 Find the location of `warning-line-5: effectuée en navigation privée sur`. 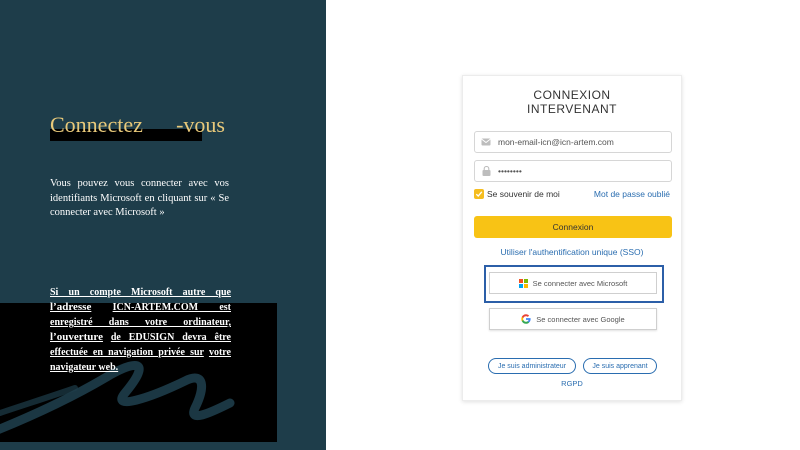

warning-line-5: effectuée en navigation privée sur is located at coordinates (127, 352).